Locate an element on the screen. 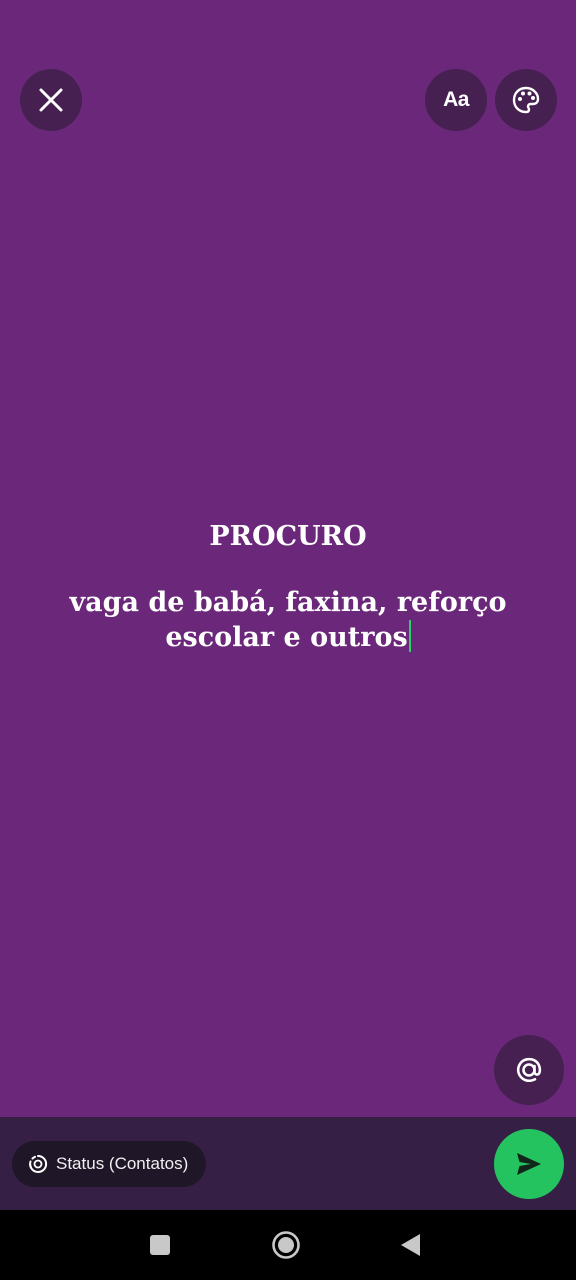 The image size is (576, 1280). status-privacy-label: Status (Contatos) is located at coordinates (122, 1163).